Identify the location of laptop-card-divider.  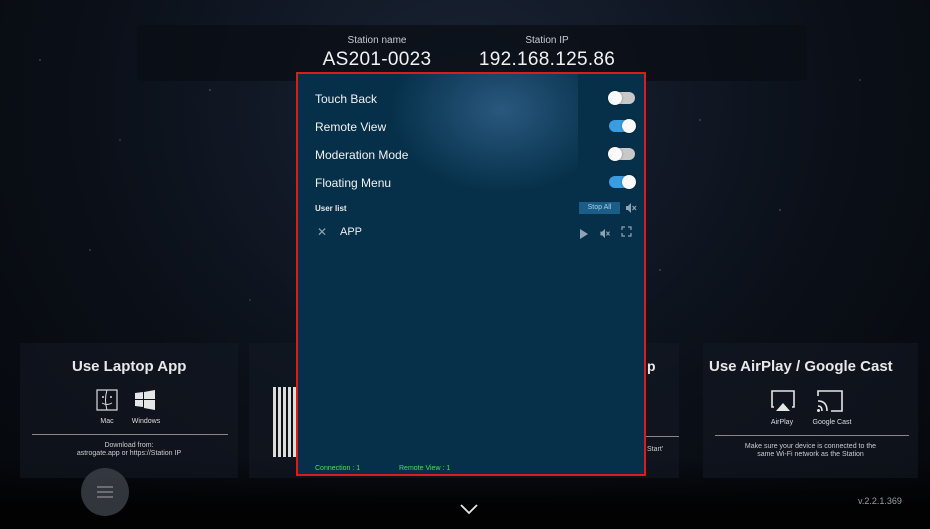
(130, 434).